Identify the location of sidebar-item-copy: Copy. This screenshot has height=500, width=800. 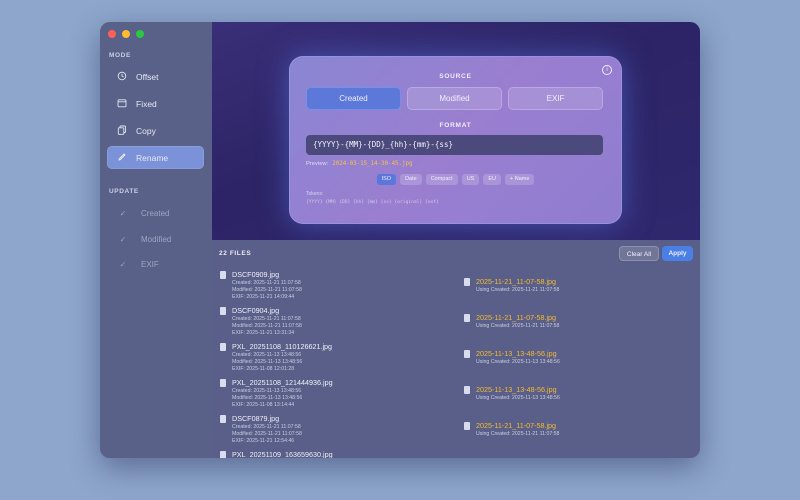
(155, 130).